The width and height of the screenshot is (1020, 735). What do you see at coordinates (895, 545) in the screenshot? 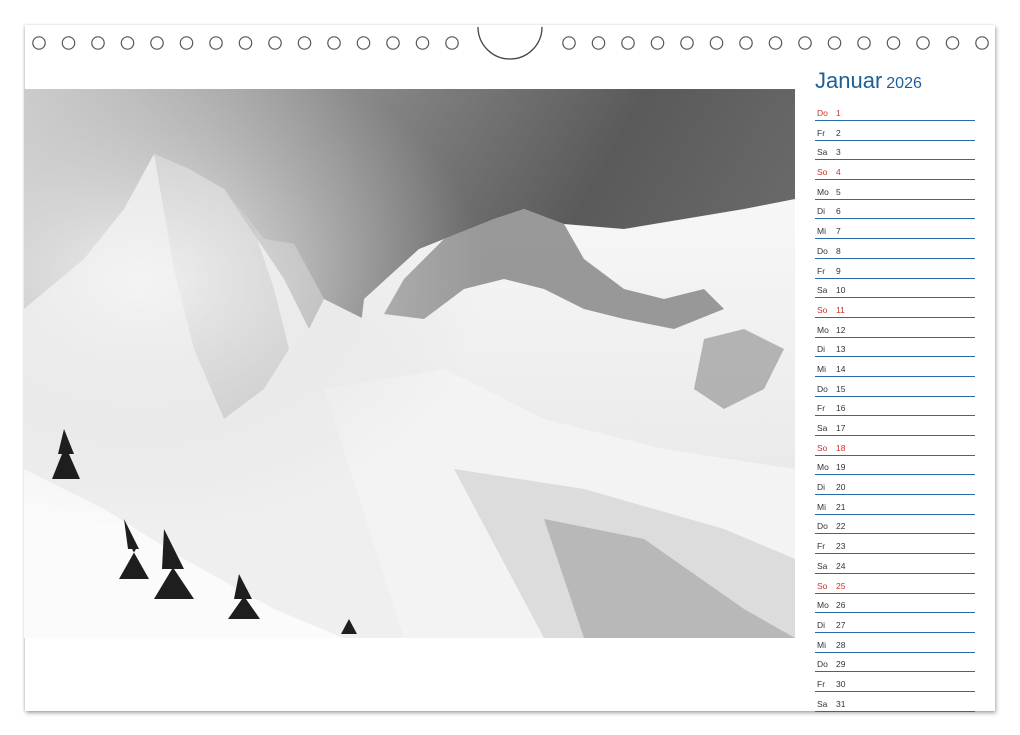
I see `day-row: Fr 23` at bounding box center [895, 545].